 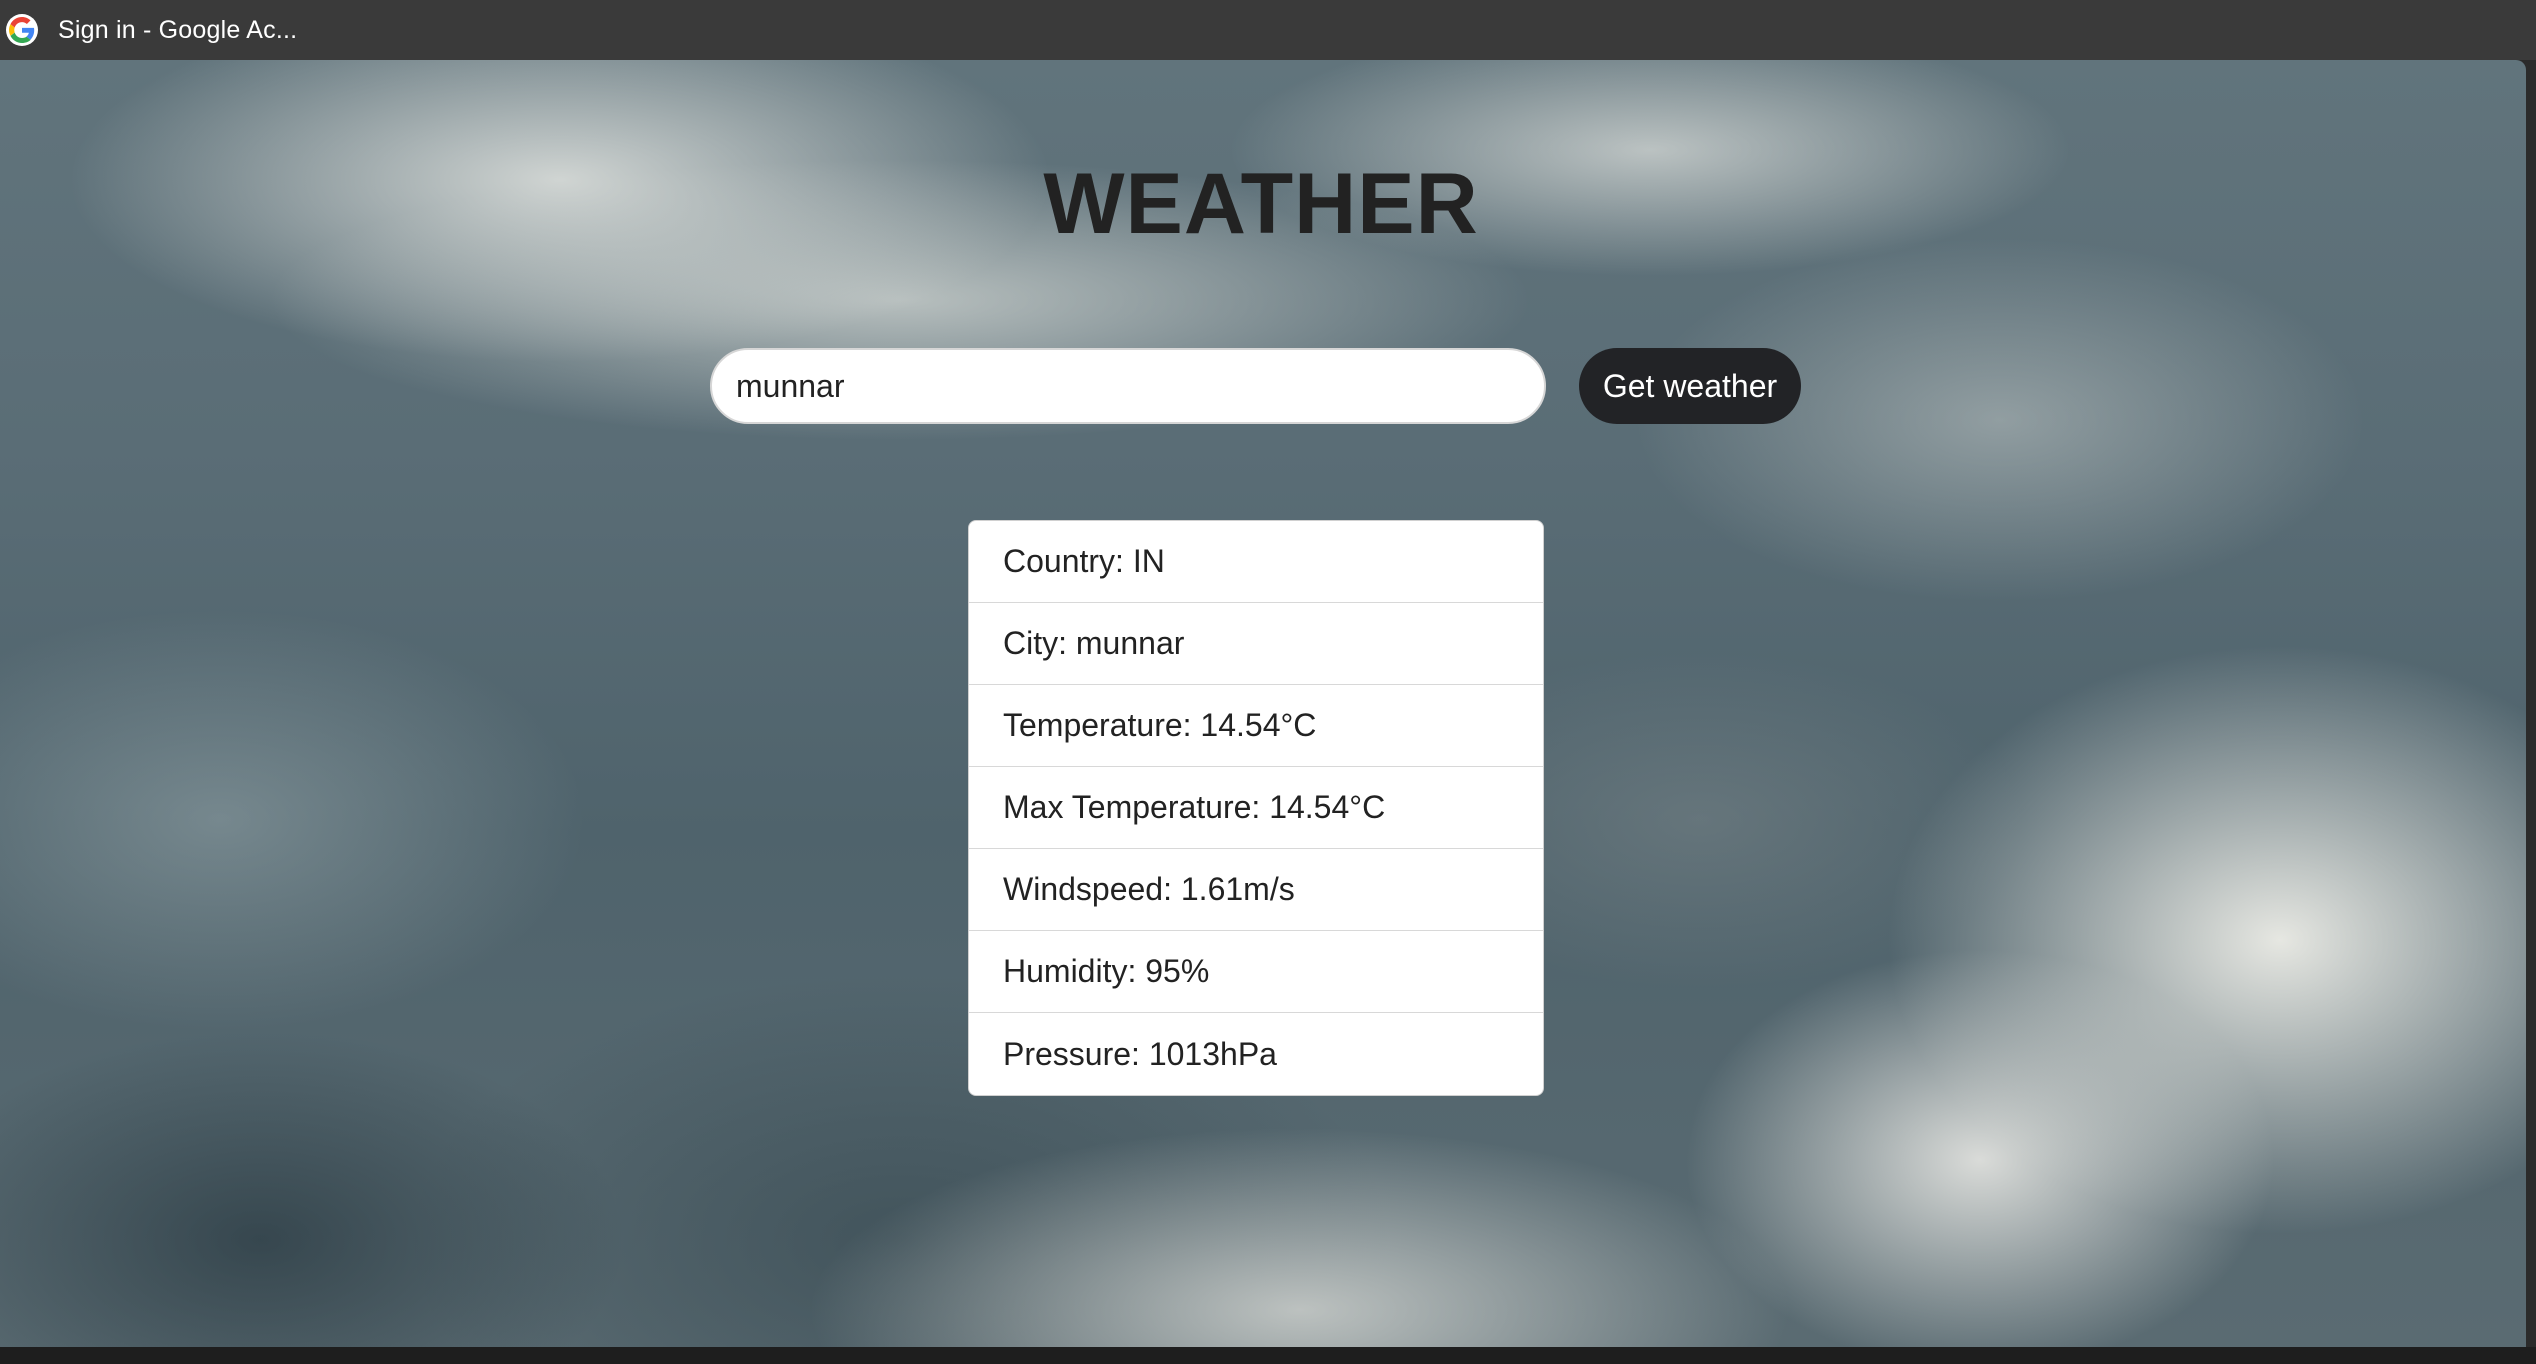 What do you see at coordinates (1261, 204) in the screenshot?
I see `page-title: WEATHER` at bounding box center [1261, 204].